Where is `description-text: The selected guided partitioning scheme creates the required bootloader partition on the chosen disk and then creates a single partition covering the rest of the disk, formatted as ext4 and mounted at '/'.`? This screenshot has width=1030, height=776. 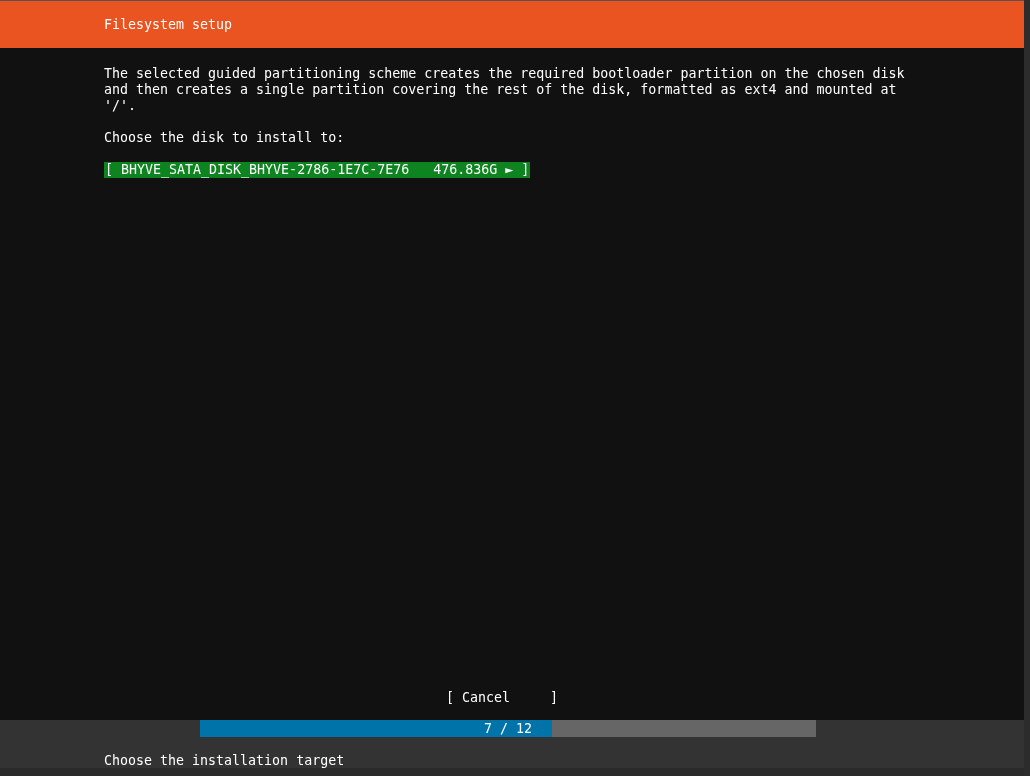 description-text: The selected guided partitioning scheme creates the required bootloader partition on the chosen disk and then creates a single partition covering the rest of the disk, formatted as ext4 and mounted at '/'. is located at coordinates (505, 90).